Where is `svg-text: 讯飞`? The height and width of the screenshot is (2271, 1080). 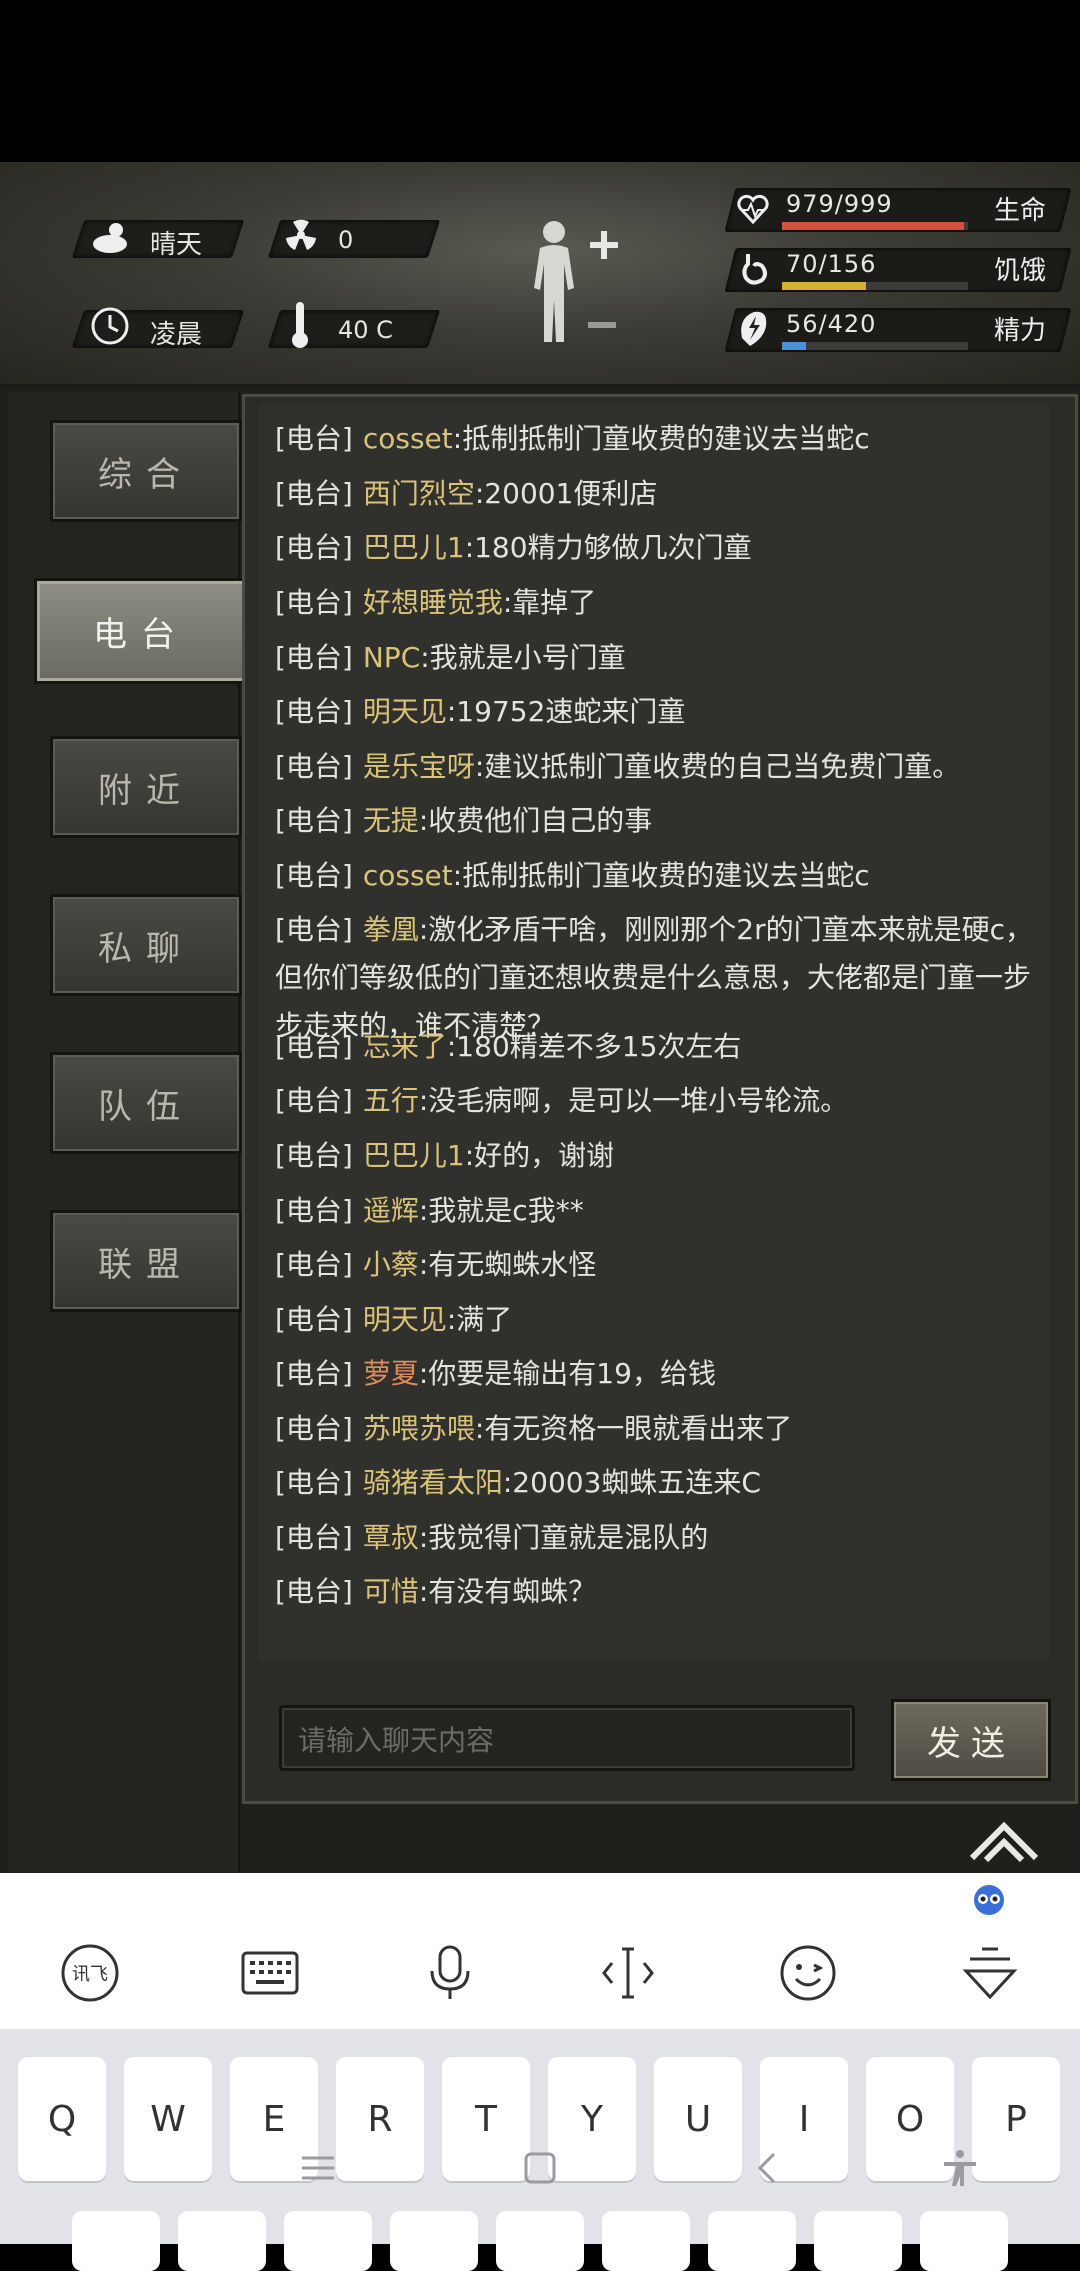
svg-text: 讯飞 is located at coordinates (90, 1974).